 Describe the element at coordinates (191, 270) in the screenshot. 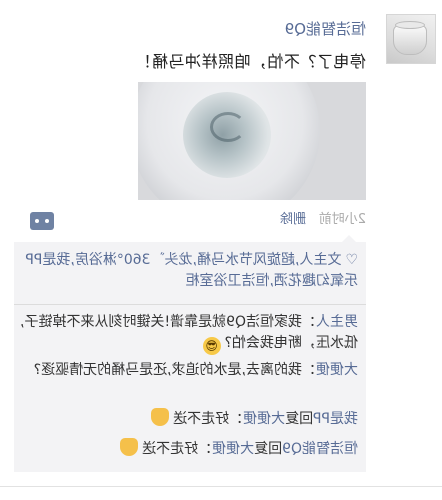

I see `likes-names: 文主人,超旋风节水马桶,龙头゛360°淋浴房,我是PP乐氧幻趣花洒,恒洁卫浴室柜` at that location.